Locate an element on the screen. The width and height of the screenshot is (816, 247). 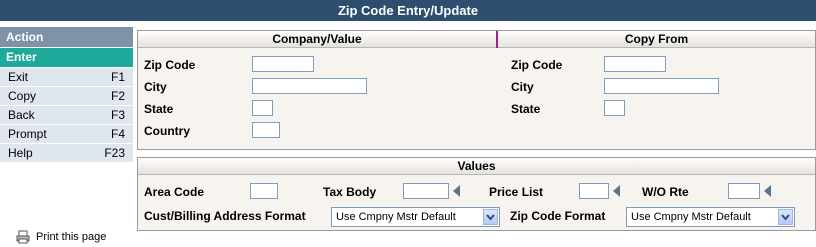
cust-billing-select: Use Cmpny Mstr Default is located at coordinates (415, 217).